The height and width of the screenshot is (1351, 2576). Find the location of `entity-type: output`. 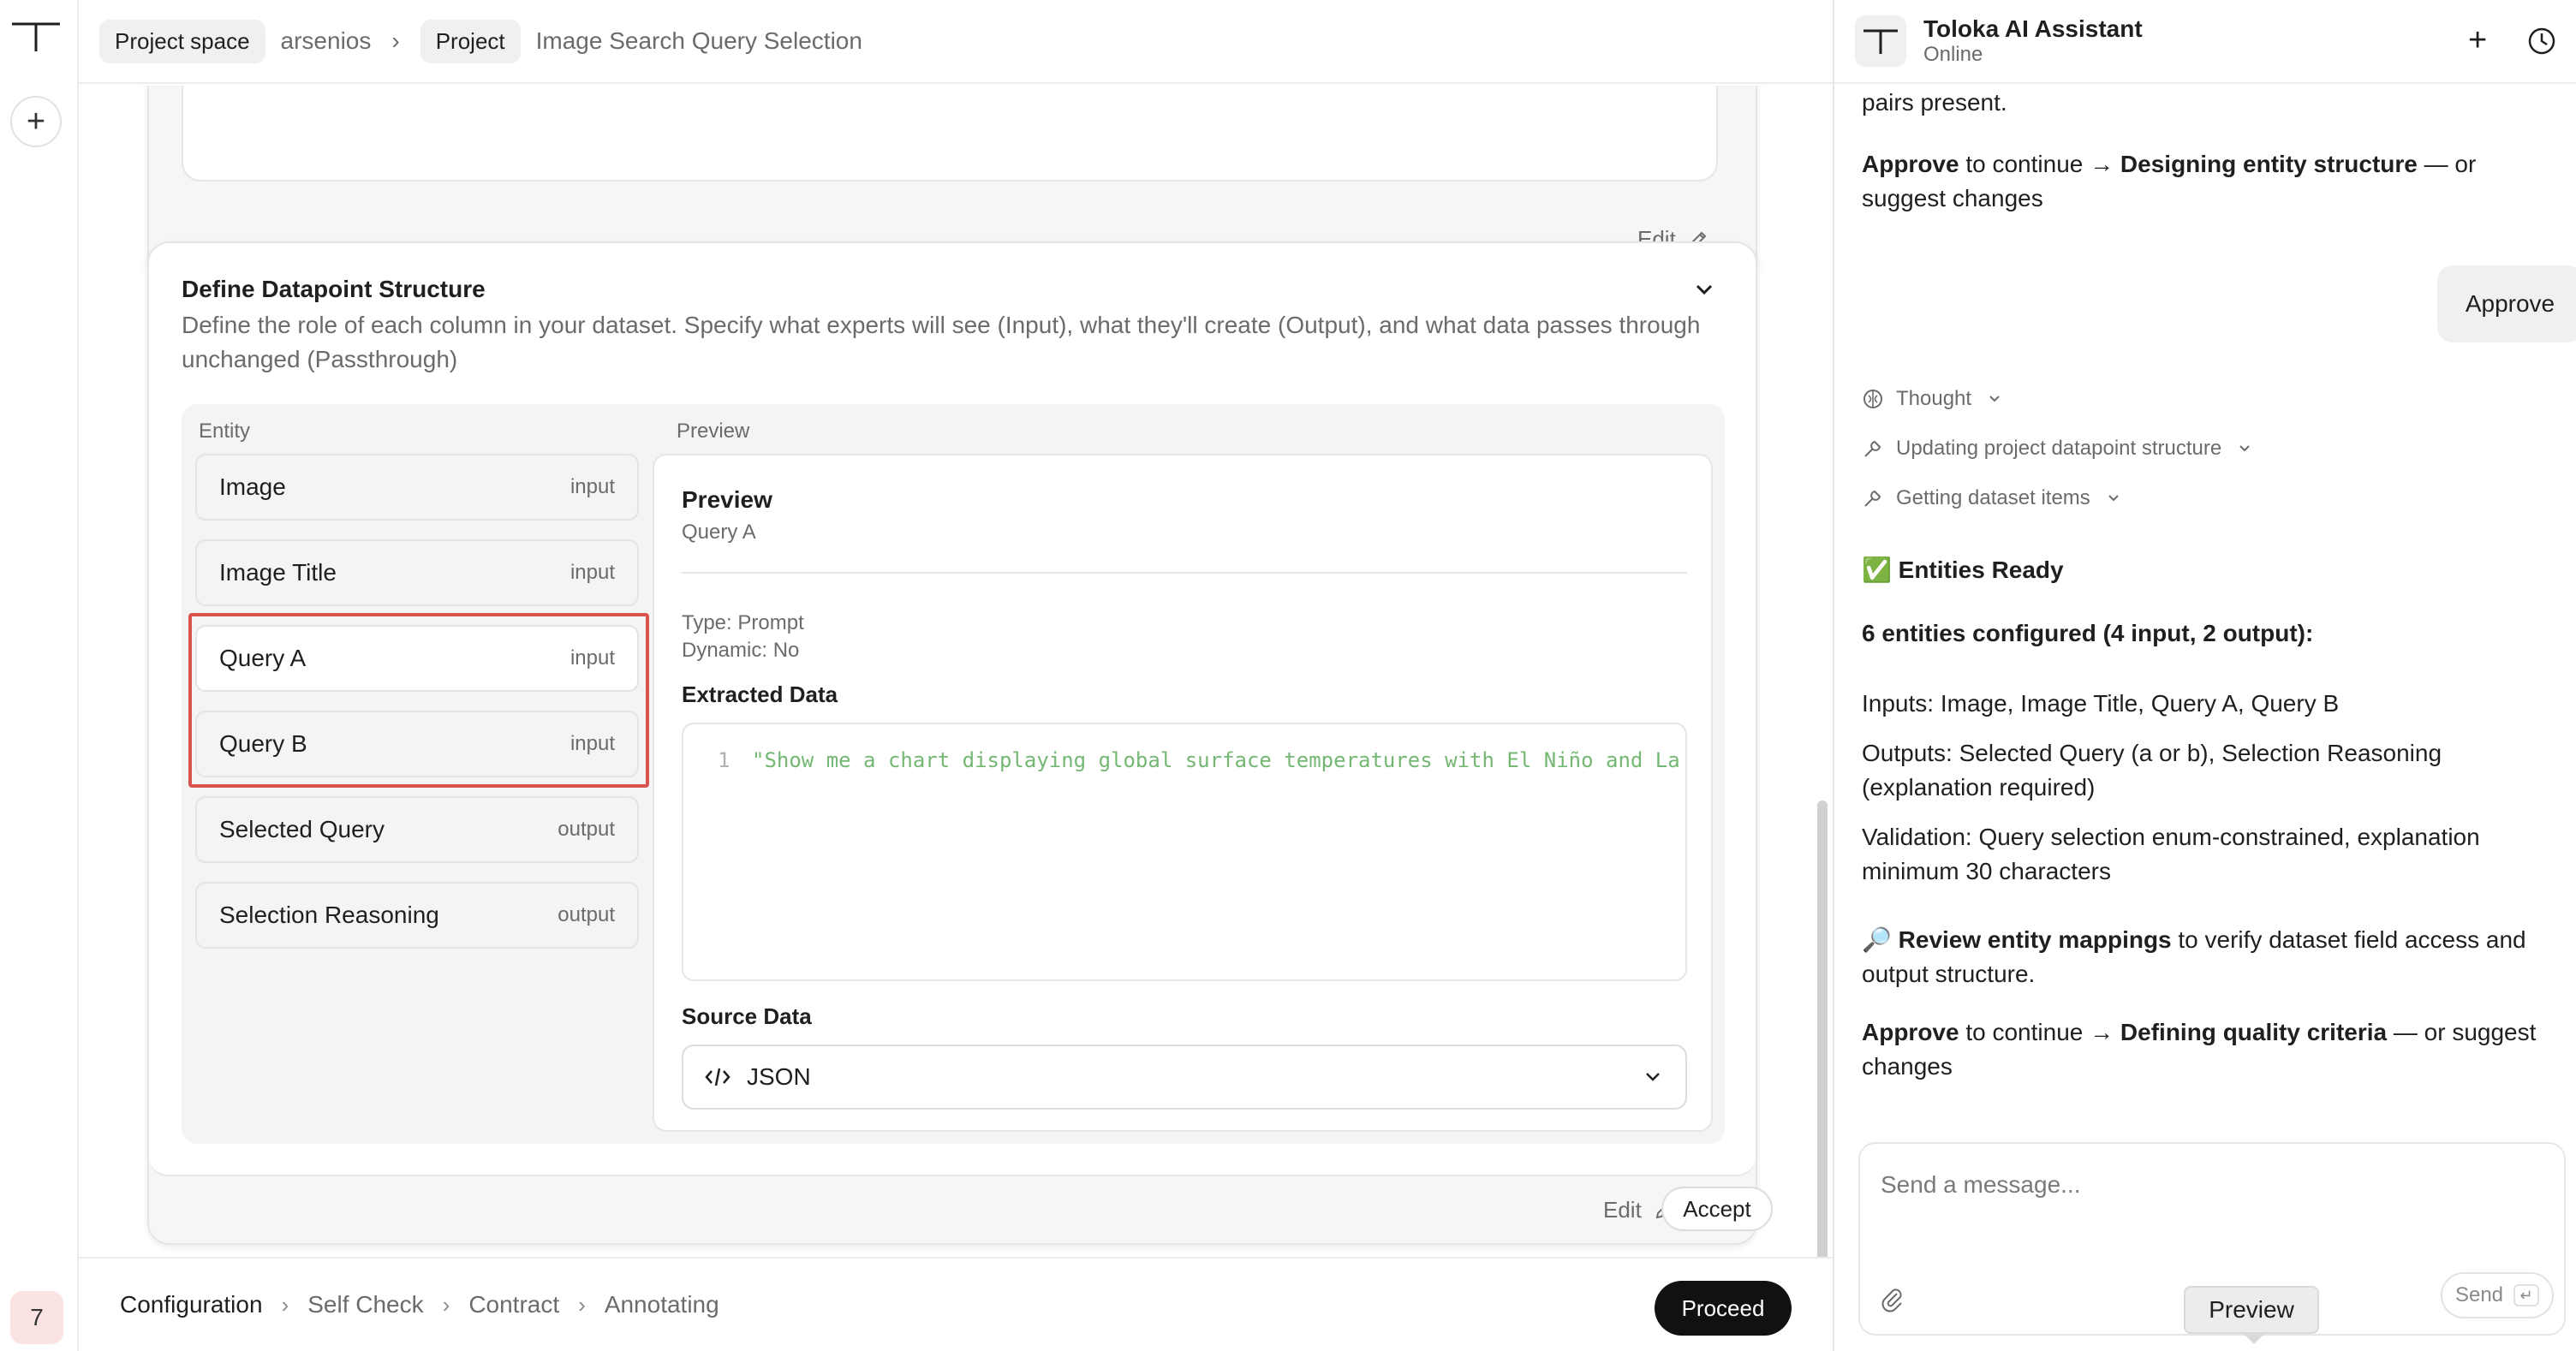

entity-type: output is located at coordinates (587, 830).